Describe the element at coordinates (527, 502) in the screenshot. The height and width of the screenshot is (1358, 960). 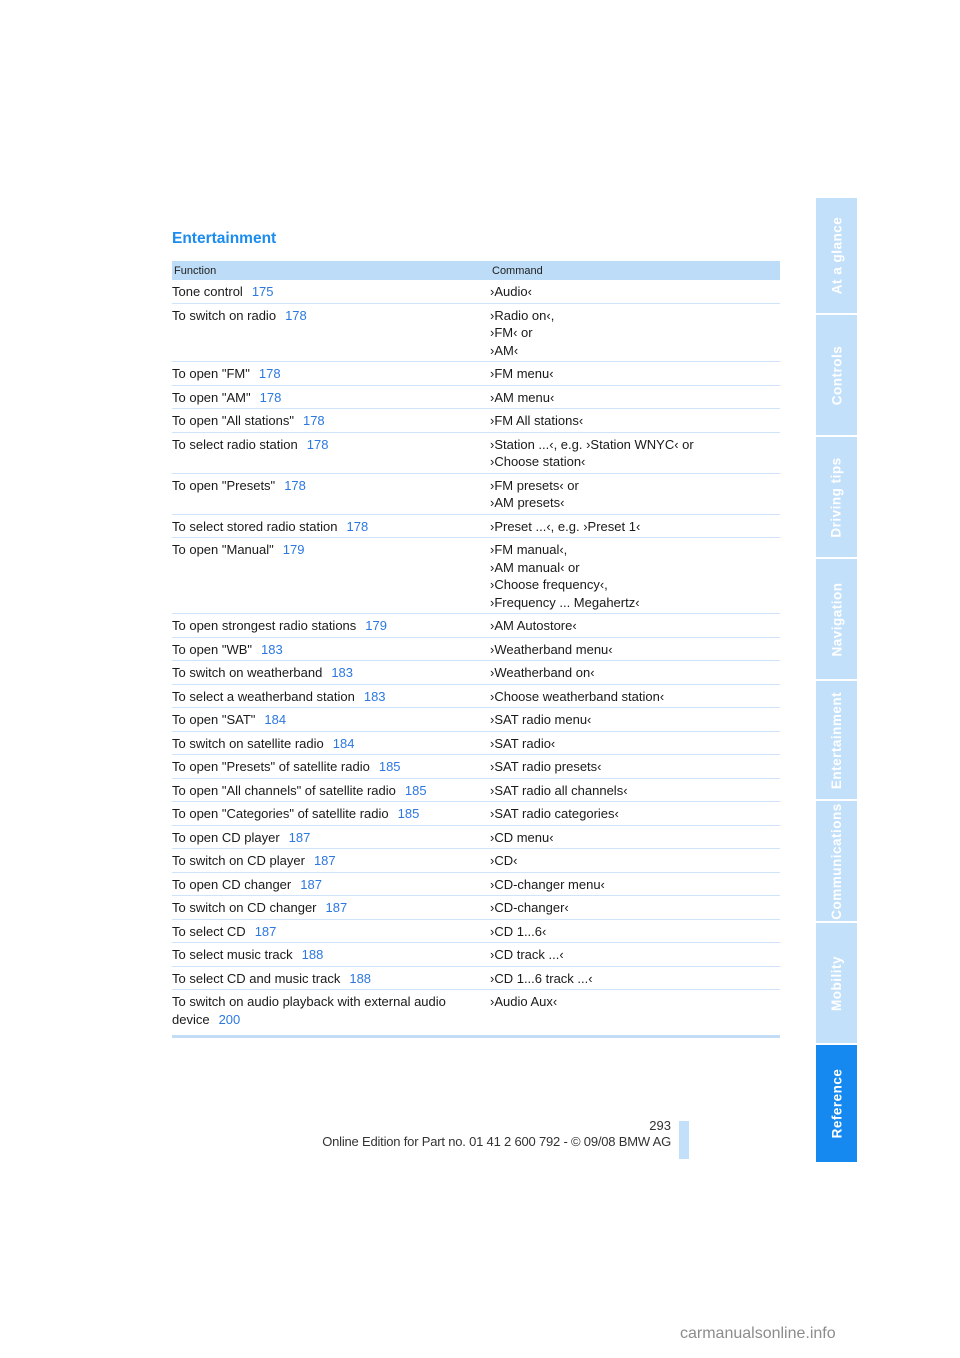
I see `command-text: ›AM presets‹` at that location.